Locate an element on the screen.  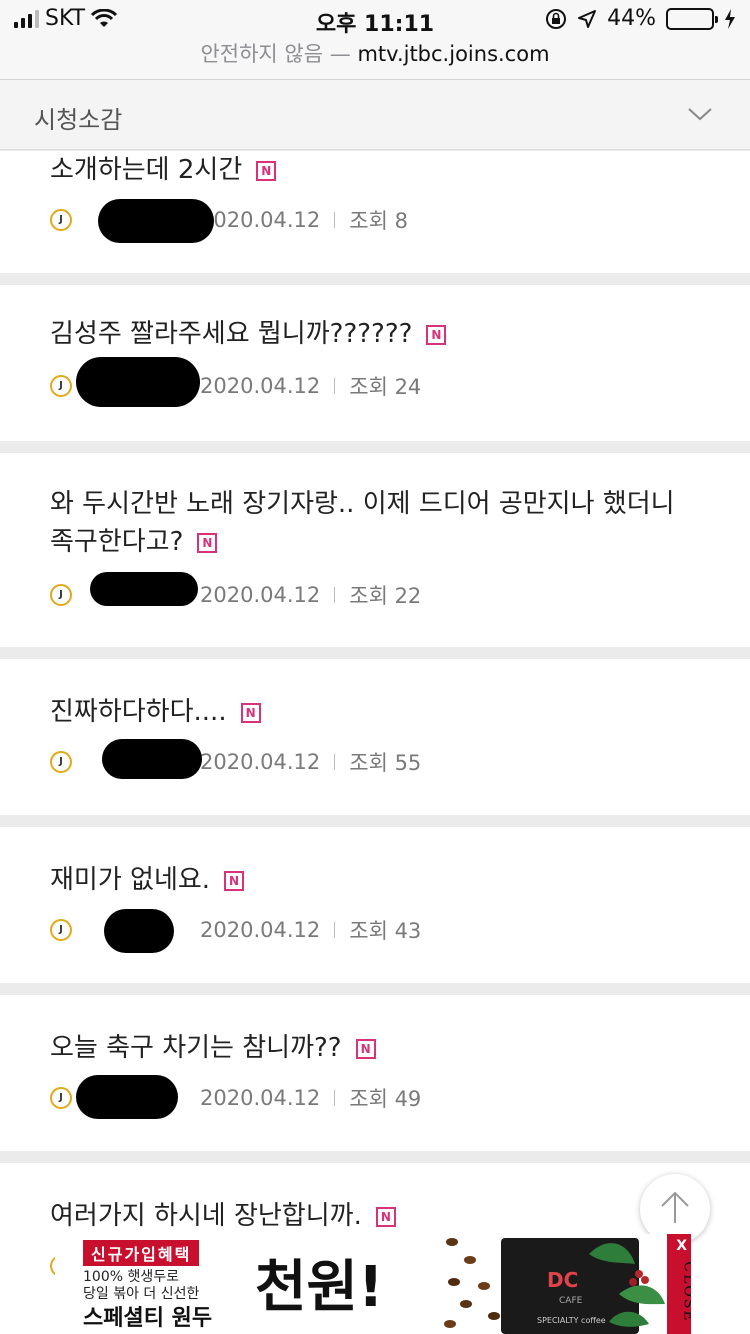
post-title-row: 김성주 짤라주세요 뭡니까?????? N is located at coordinates (375, 319).